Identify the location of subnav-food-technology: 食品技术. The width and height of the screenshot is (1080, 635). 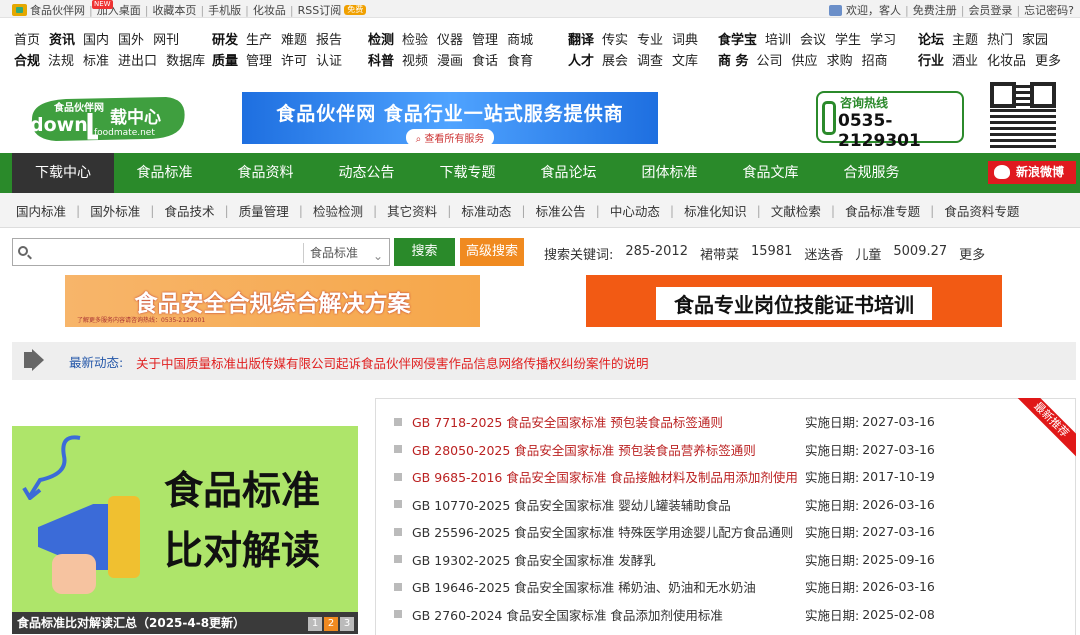
(189, 210).